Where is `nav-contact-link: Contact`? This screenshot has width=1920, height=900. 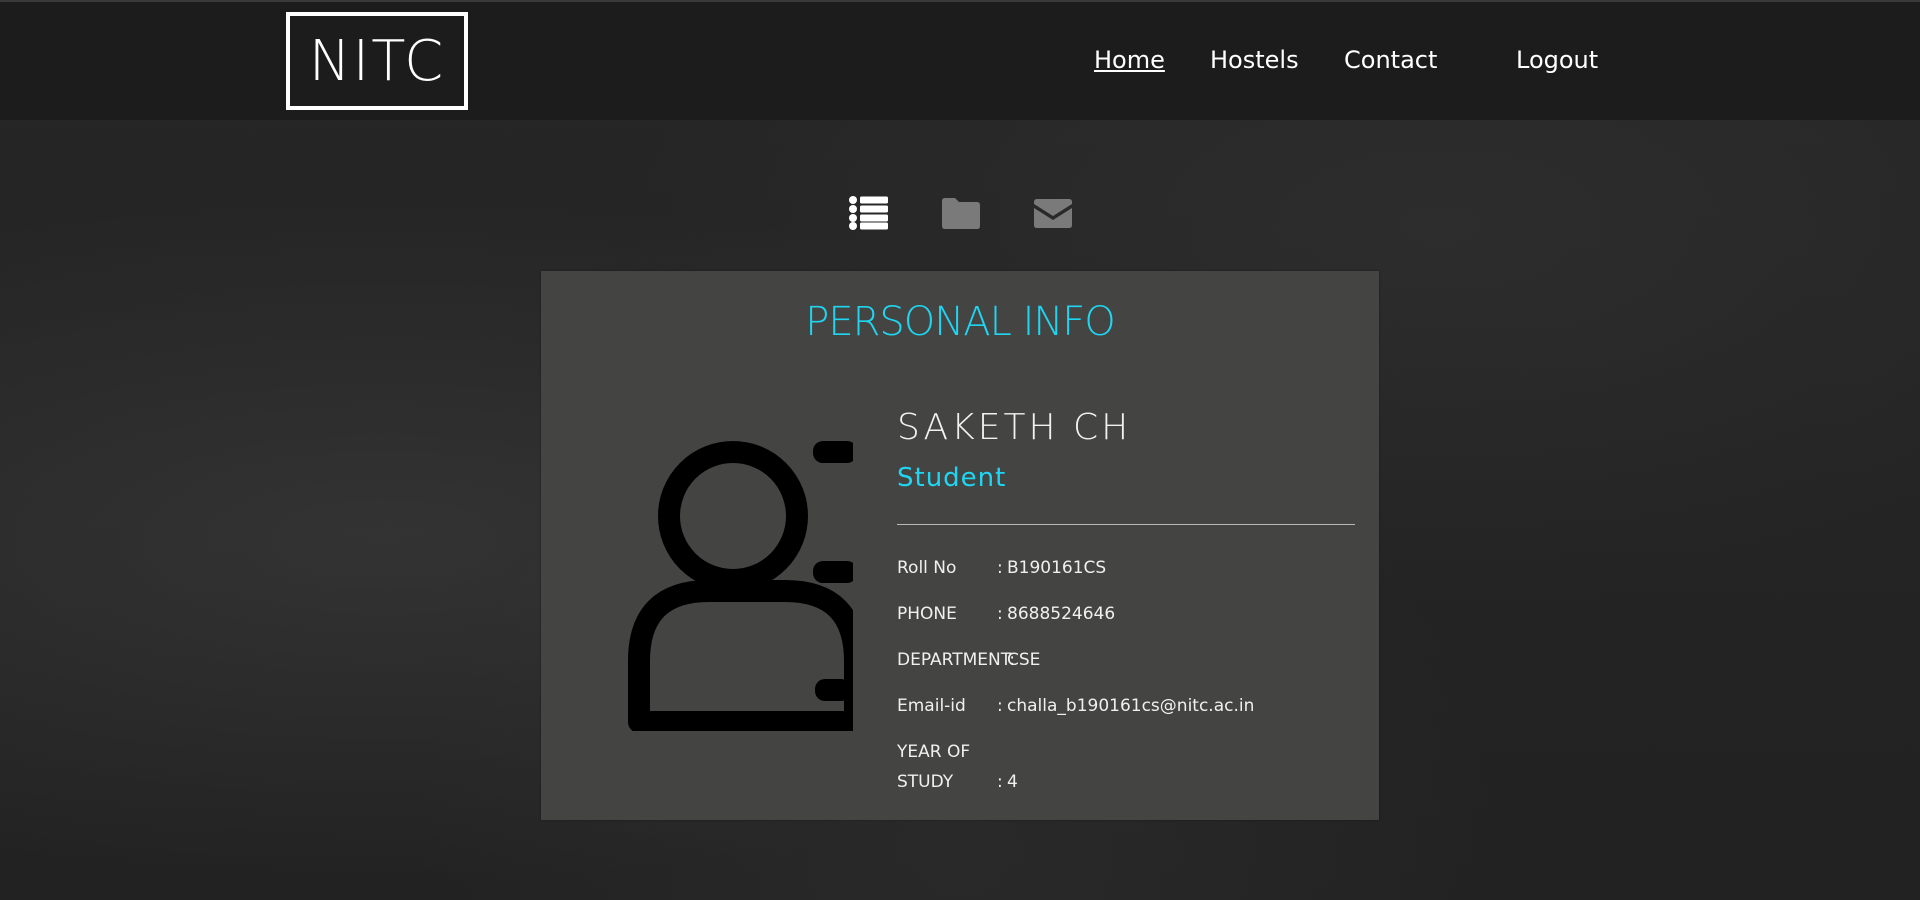
nav-contact-link: Contact is located at coordinates (1390, 60).